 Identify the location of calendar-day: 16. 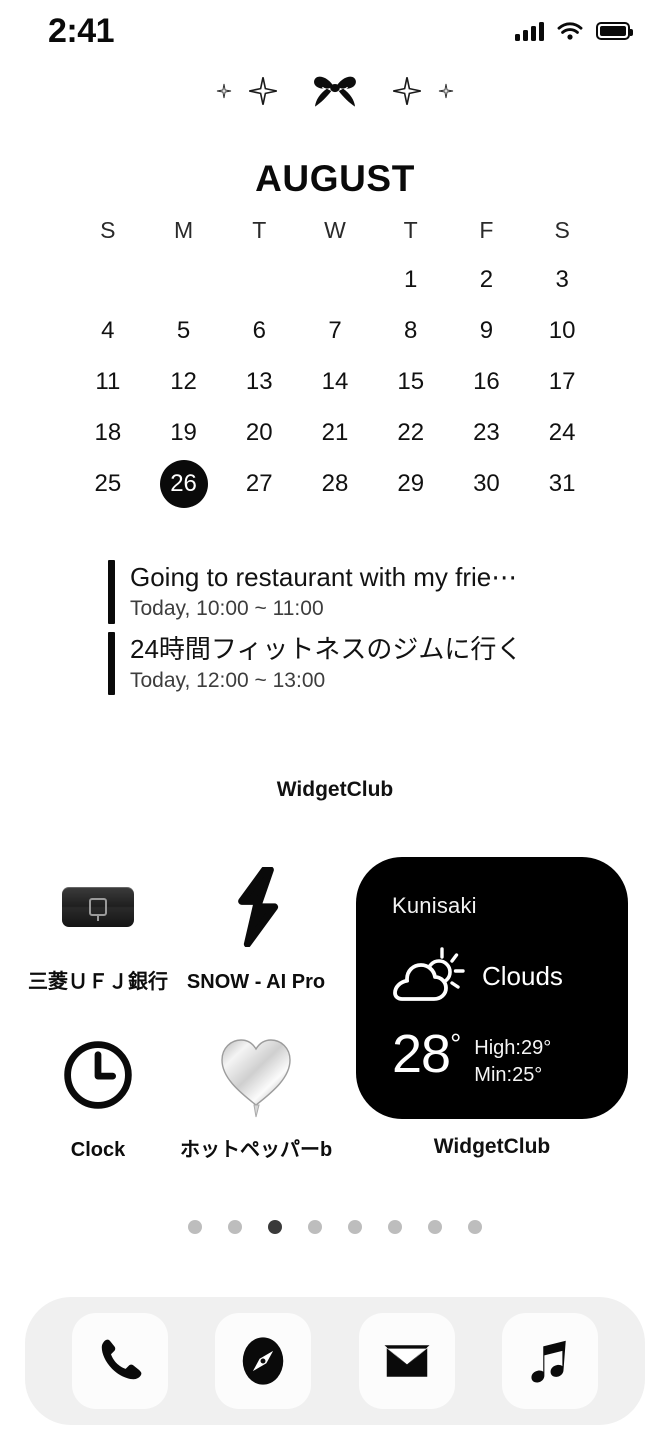
(487, 381).